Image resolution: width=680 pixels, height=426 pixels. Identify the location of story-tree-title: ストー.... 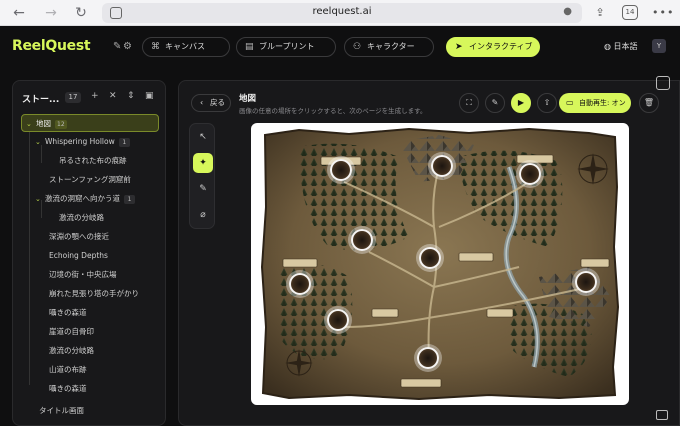
(41, 100).